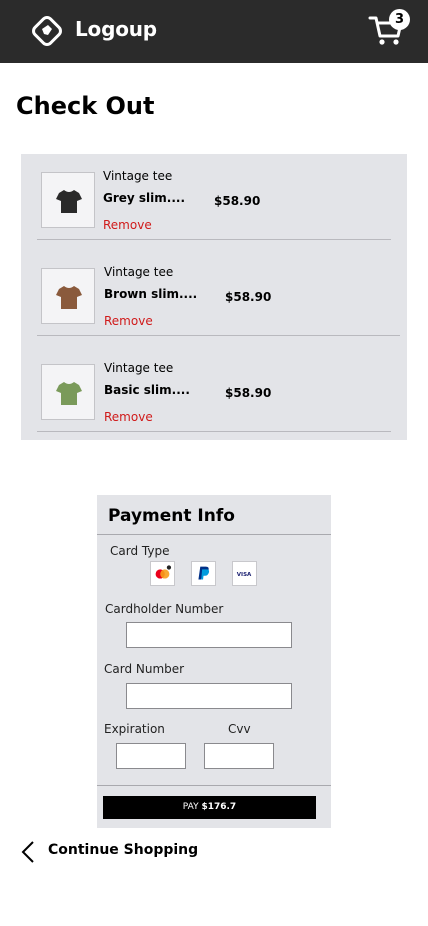 This screenshot has width=428, height=926. I want to click on brand-name: Logoup, so click(116, 29).